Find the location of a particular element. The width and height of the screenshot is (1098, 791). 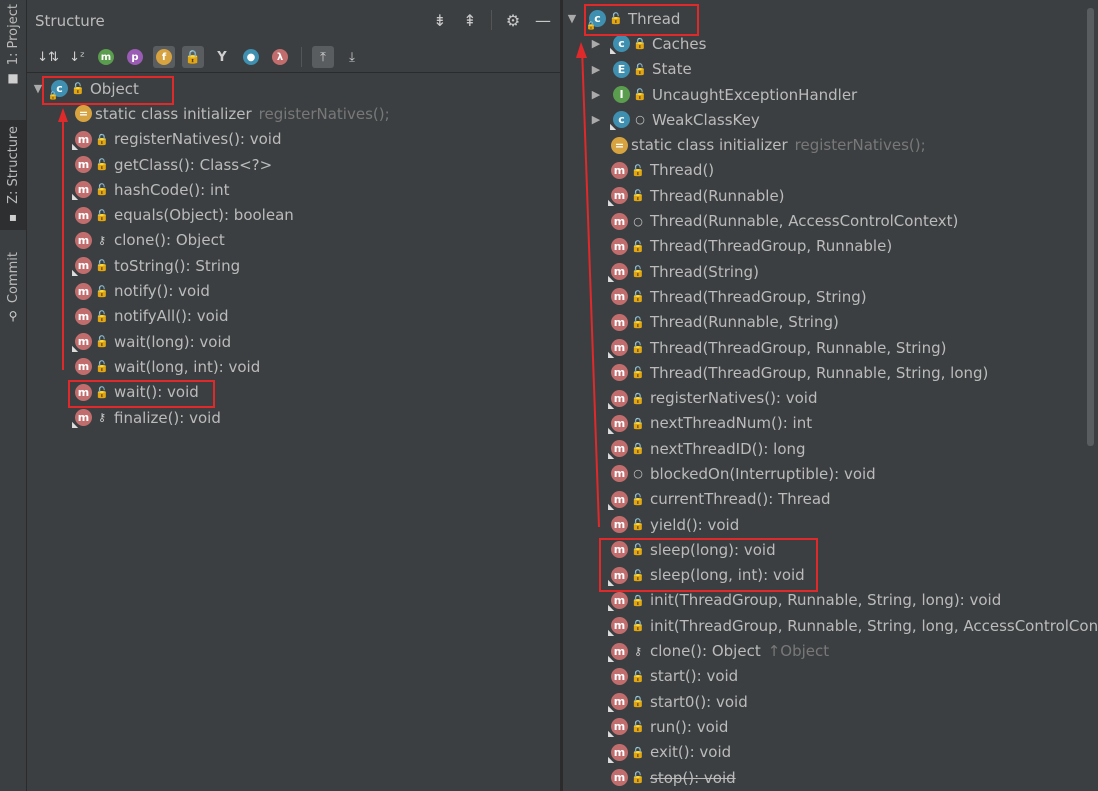

method-row: m 🔓 getClass(): Class<?> is located at coordinates (293, 164).